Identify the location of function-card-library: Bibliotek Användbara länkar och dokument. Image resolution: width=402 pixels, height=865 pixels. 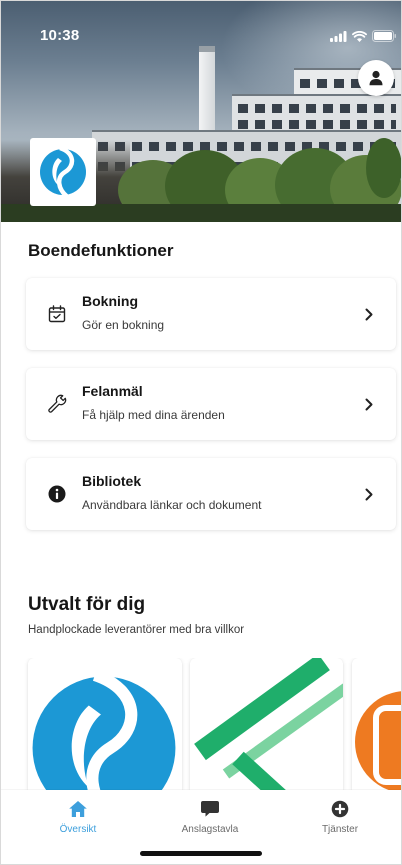
(211, 494).